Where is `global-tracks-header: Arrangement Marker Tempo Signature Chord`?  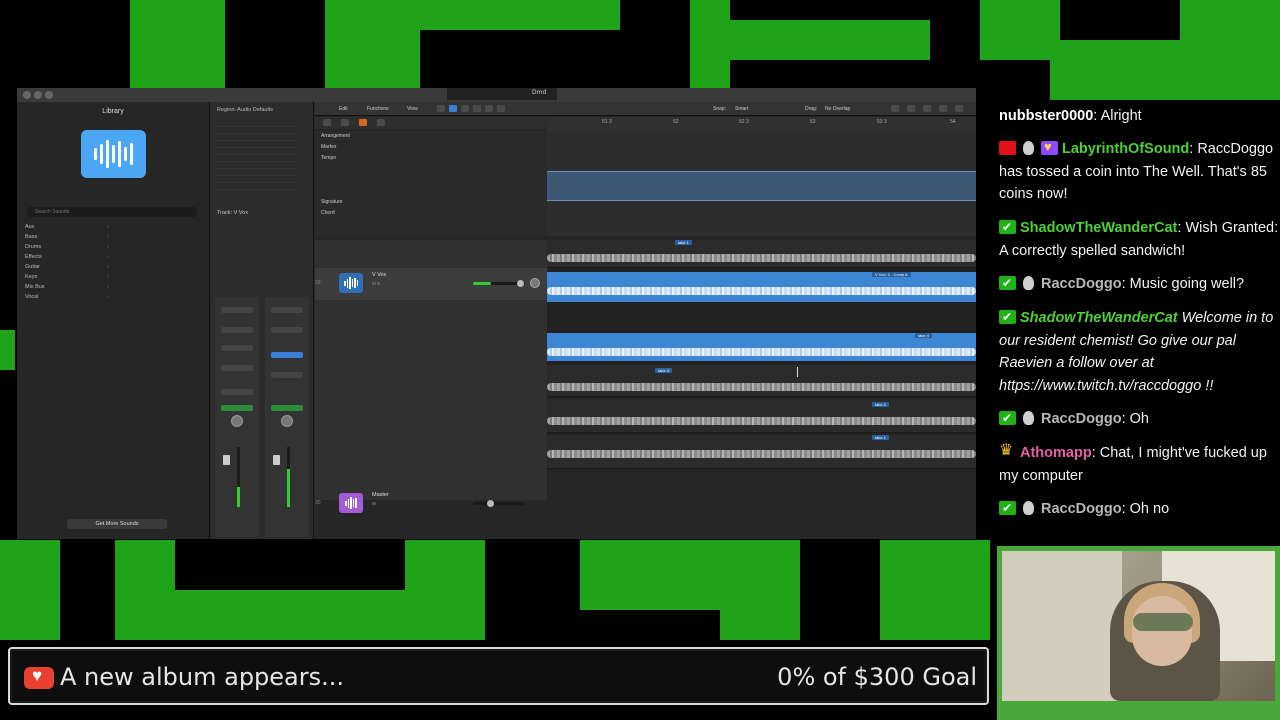 global-tracks-header: Arrangement Marker Tempo Signature Chord is located at coordinates (431, 183).